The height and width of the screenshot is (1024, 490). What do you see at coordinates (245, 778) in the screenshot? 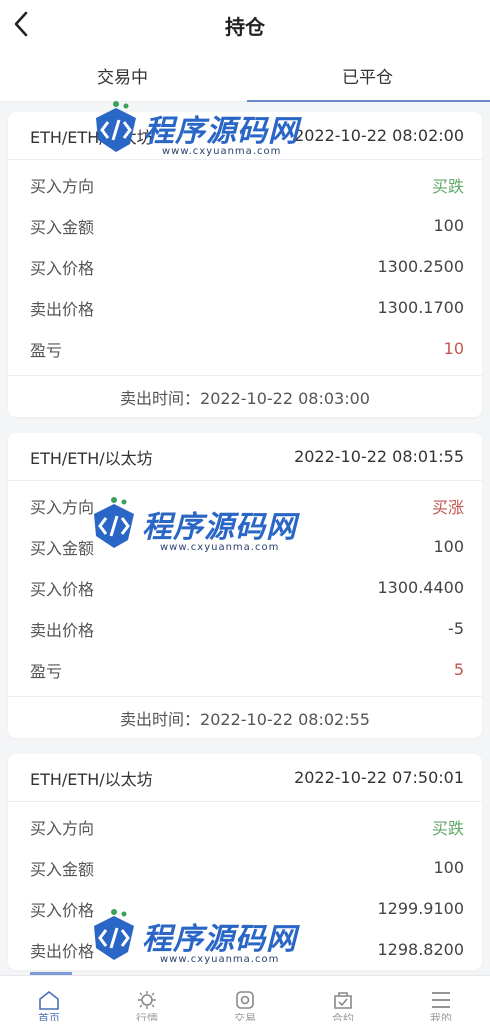
I see `card-header: ETH/ETH/以太坊 2022-10-22 07:50:01` at bounding box center [245, 778].